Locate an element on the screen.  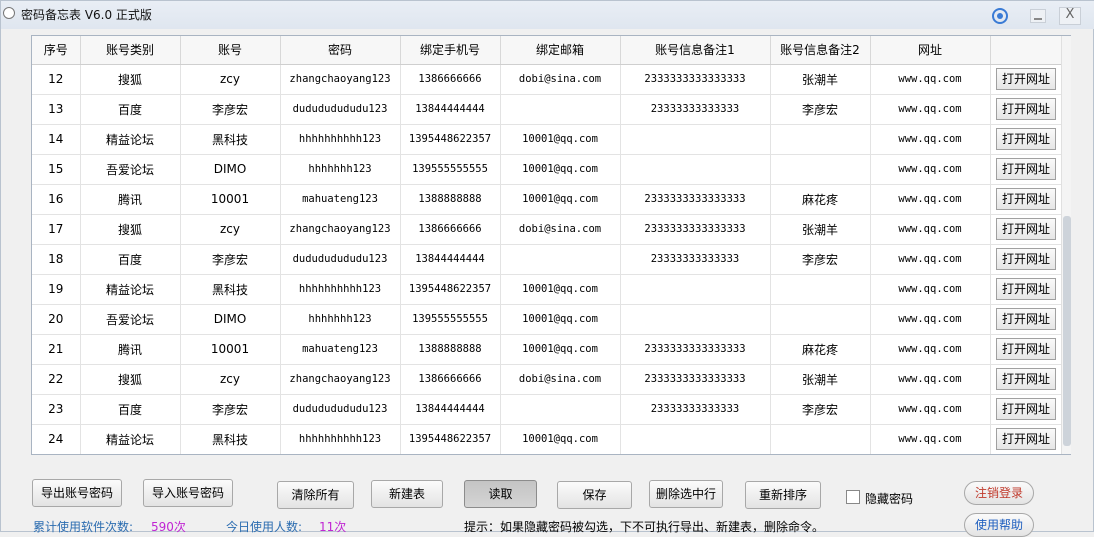
help-button: 使用帮助 is located at coordinates (999, 525).